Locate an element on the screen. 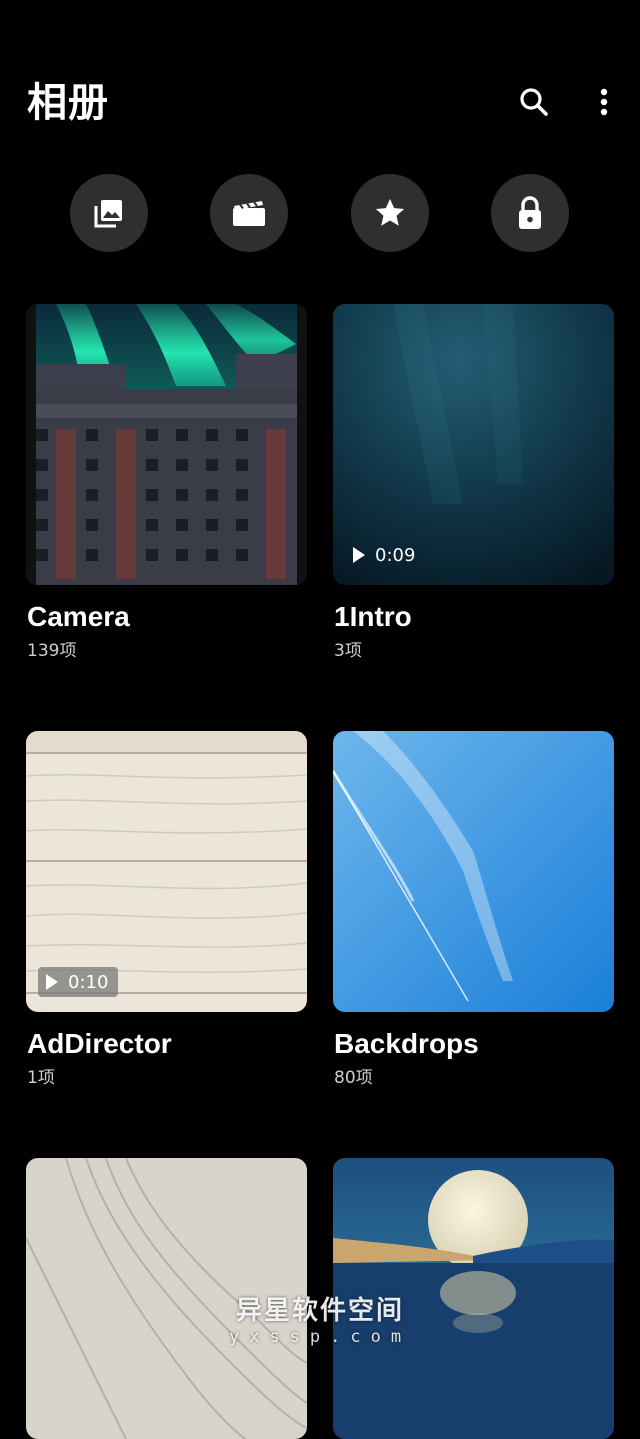  album-item-count: 1项 is located at coordinates (41, 1078).